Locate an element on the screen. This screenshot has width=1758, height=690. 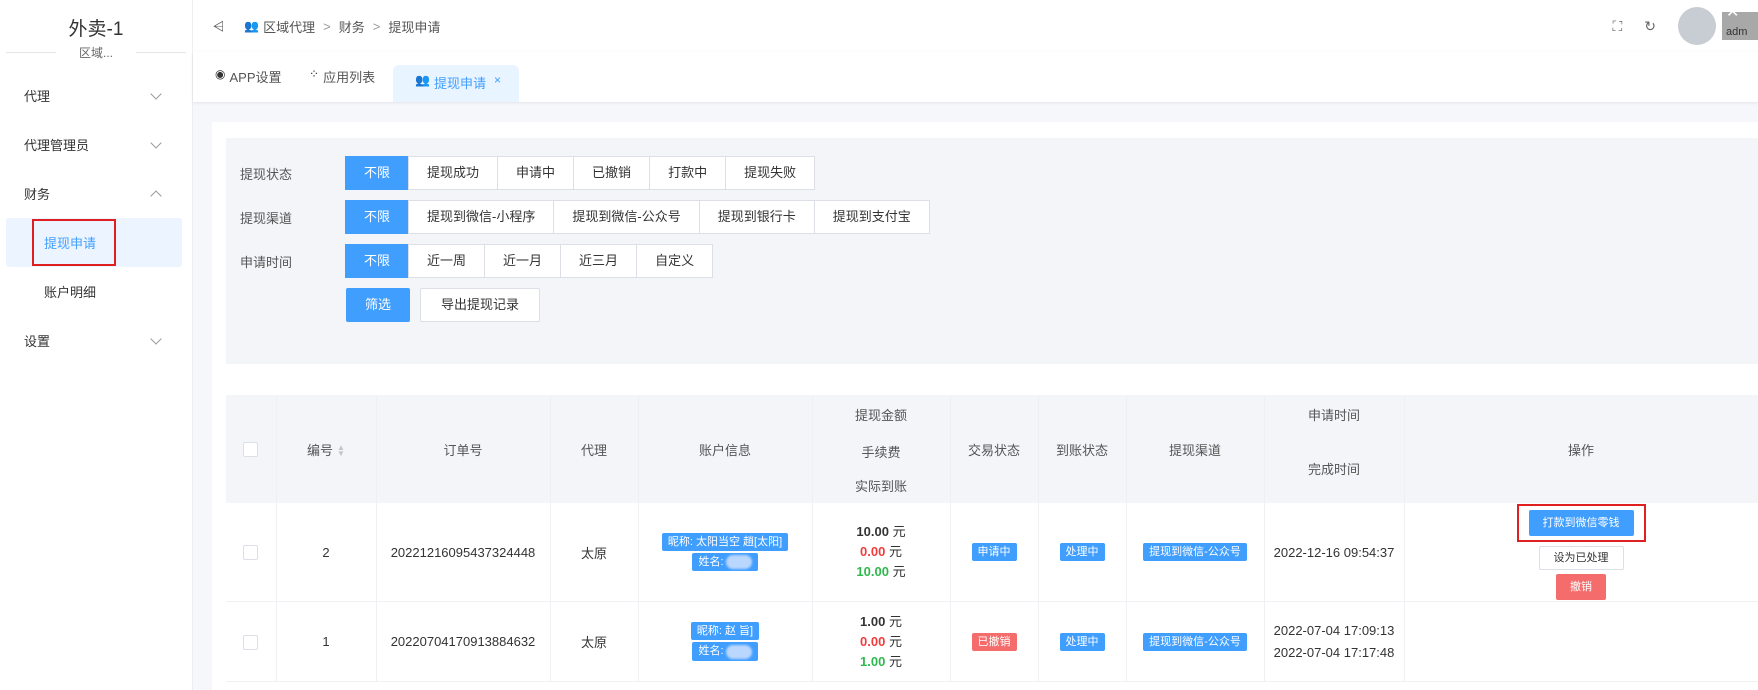
header-select-all is located at coordinates (251, 449).